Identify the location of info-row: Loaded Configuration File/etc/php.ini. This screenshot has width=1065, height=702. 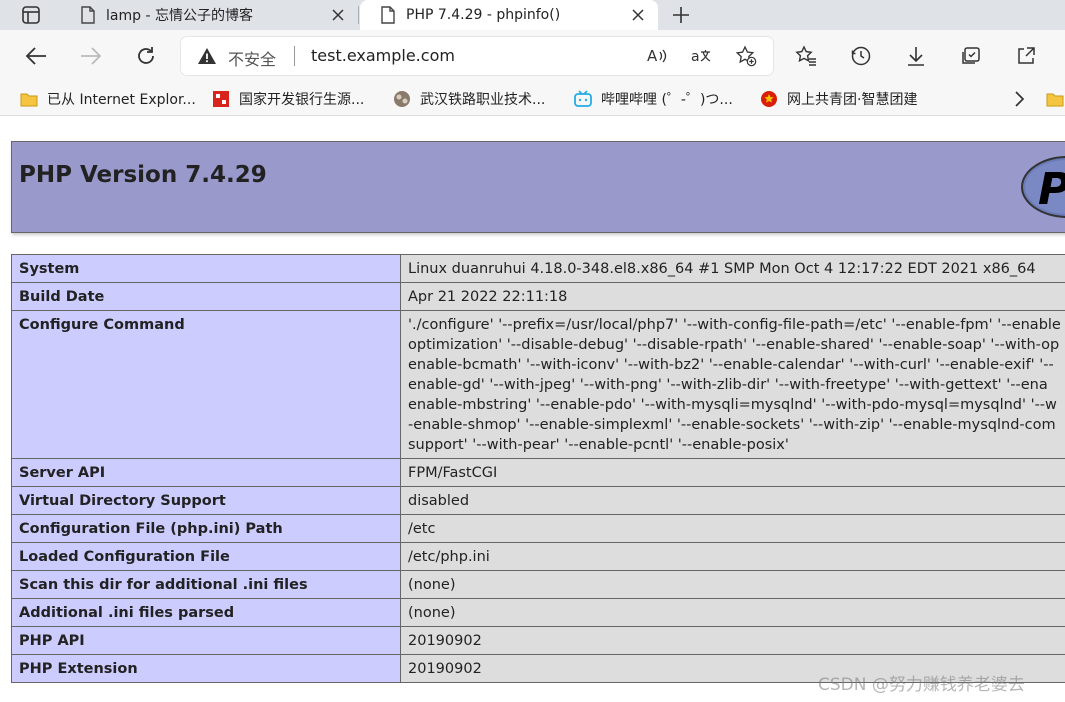
(538, 556).